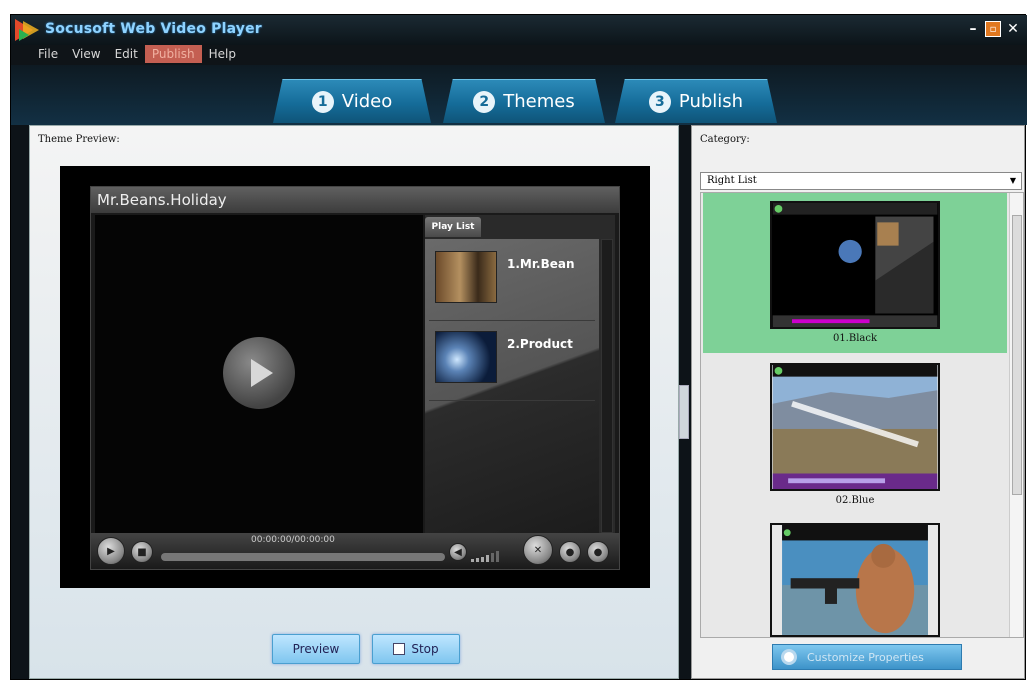 This screenshot has height=682, width=1030. Describe the element at coordinates (539, 101) in the screenshot. I see `tab-label: Themes` at that location.